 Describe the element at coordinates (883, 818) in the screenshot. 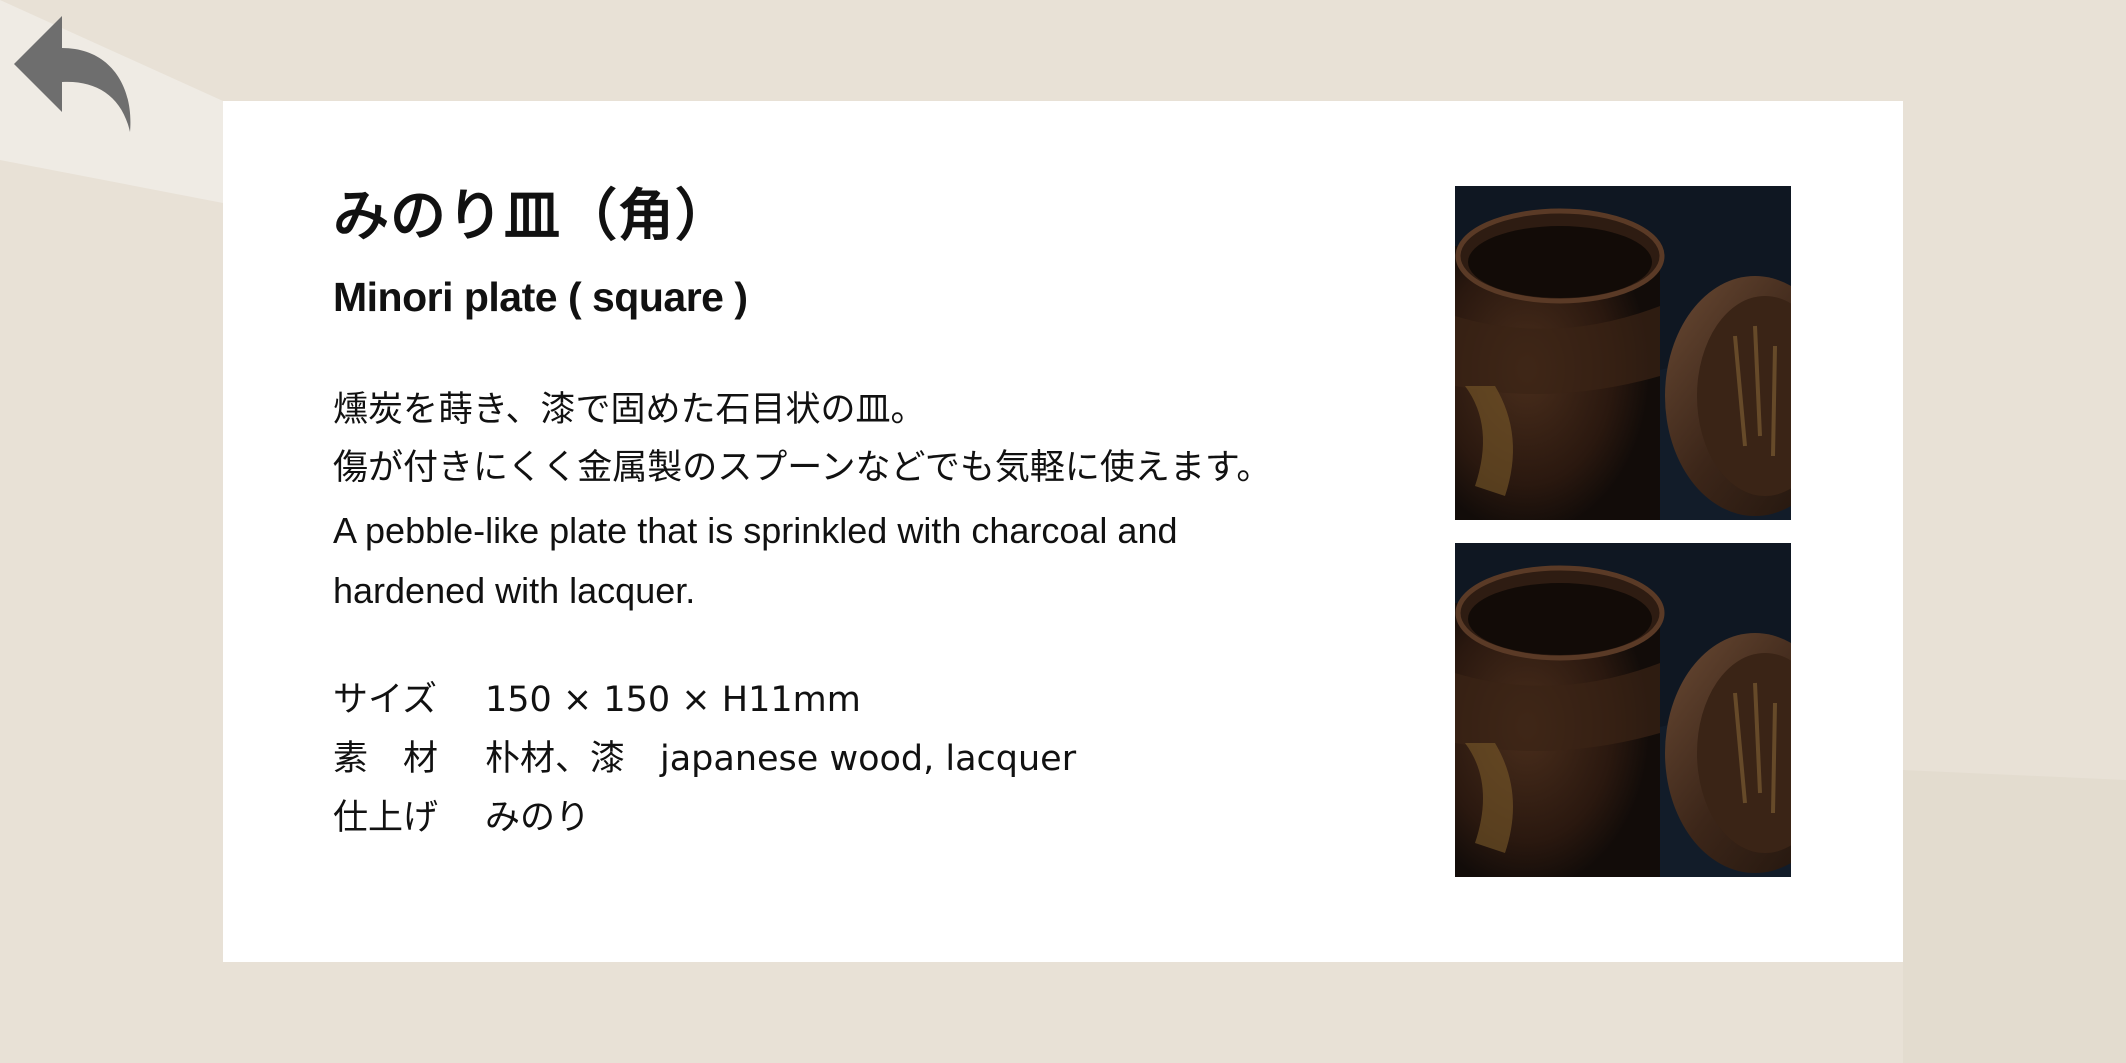

I see `spec-row-finish: 仕上げ みのり` at that location.